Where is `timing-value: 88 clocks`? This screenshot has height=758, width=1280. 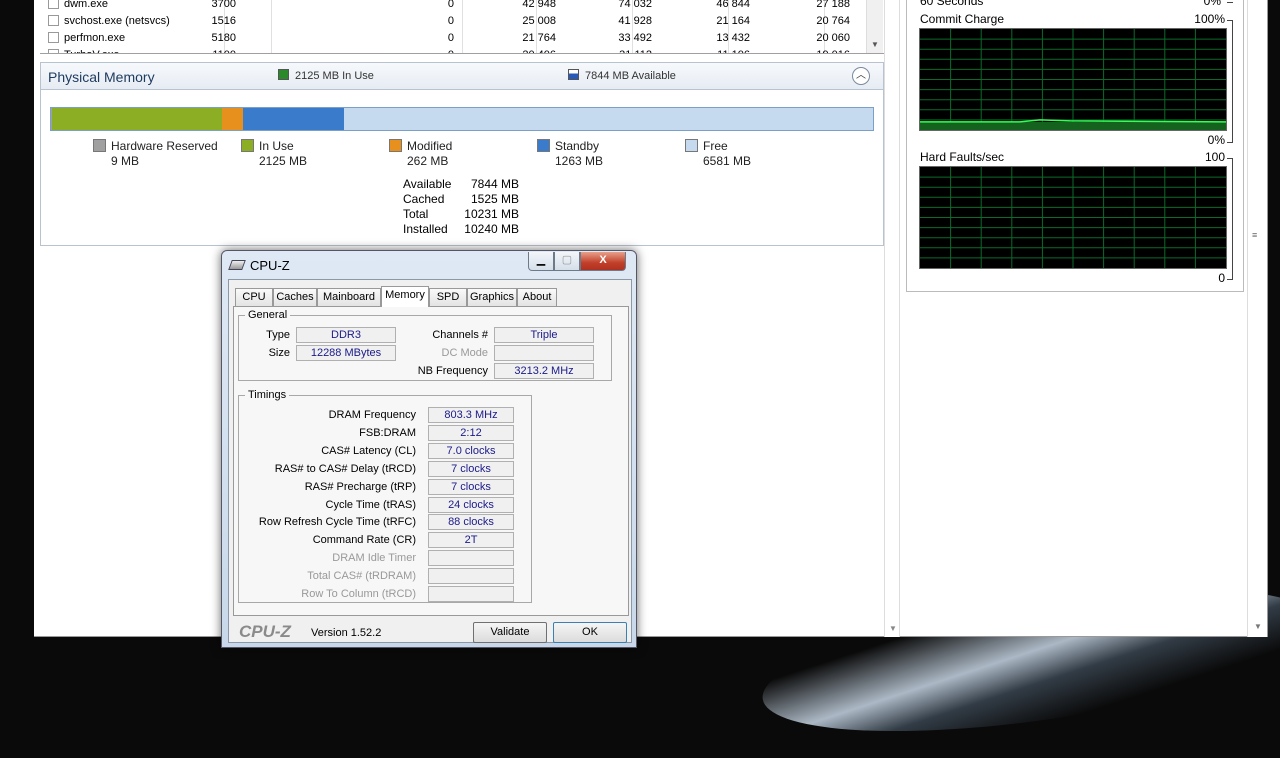 timing-value: 88 clocks is located at coordinates (471, 522).